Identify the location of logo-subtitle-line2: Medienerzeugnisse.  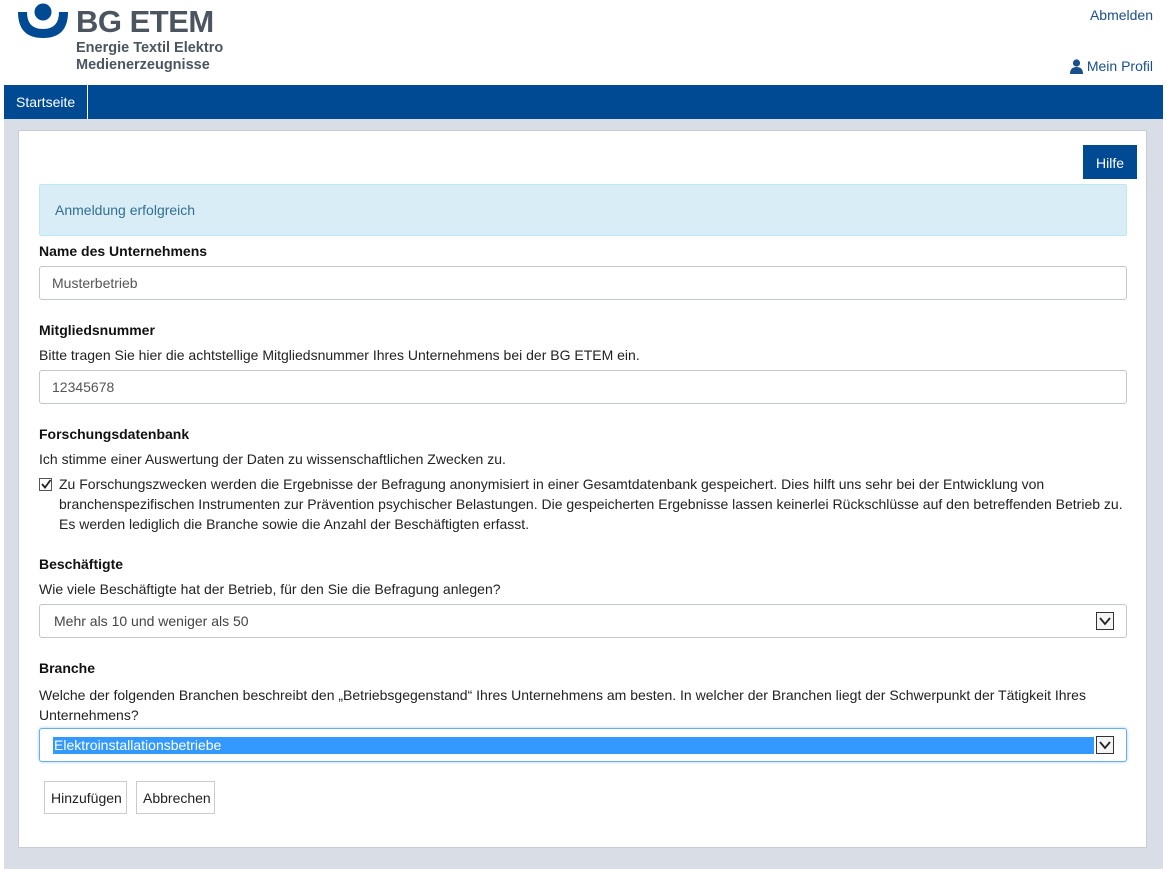
(143, 65).